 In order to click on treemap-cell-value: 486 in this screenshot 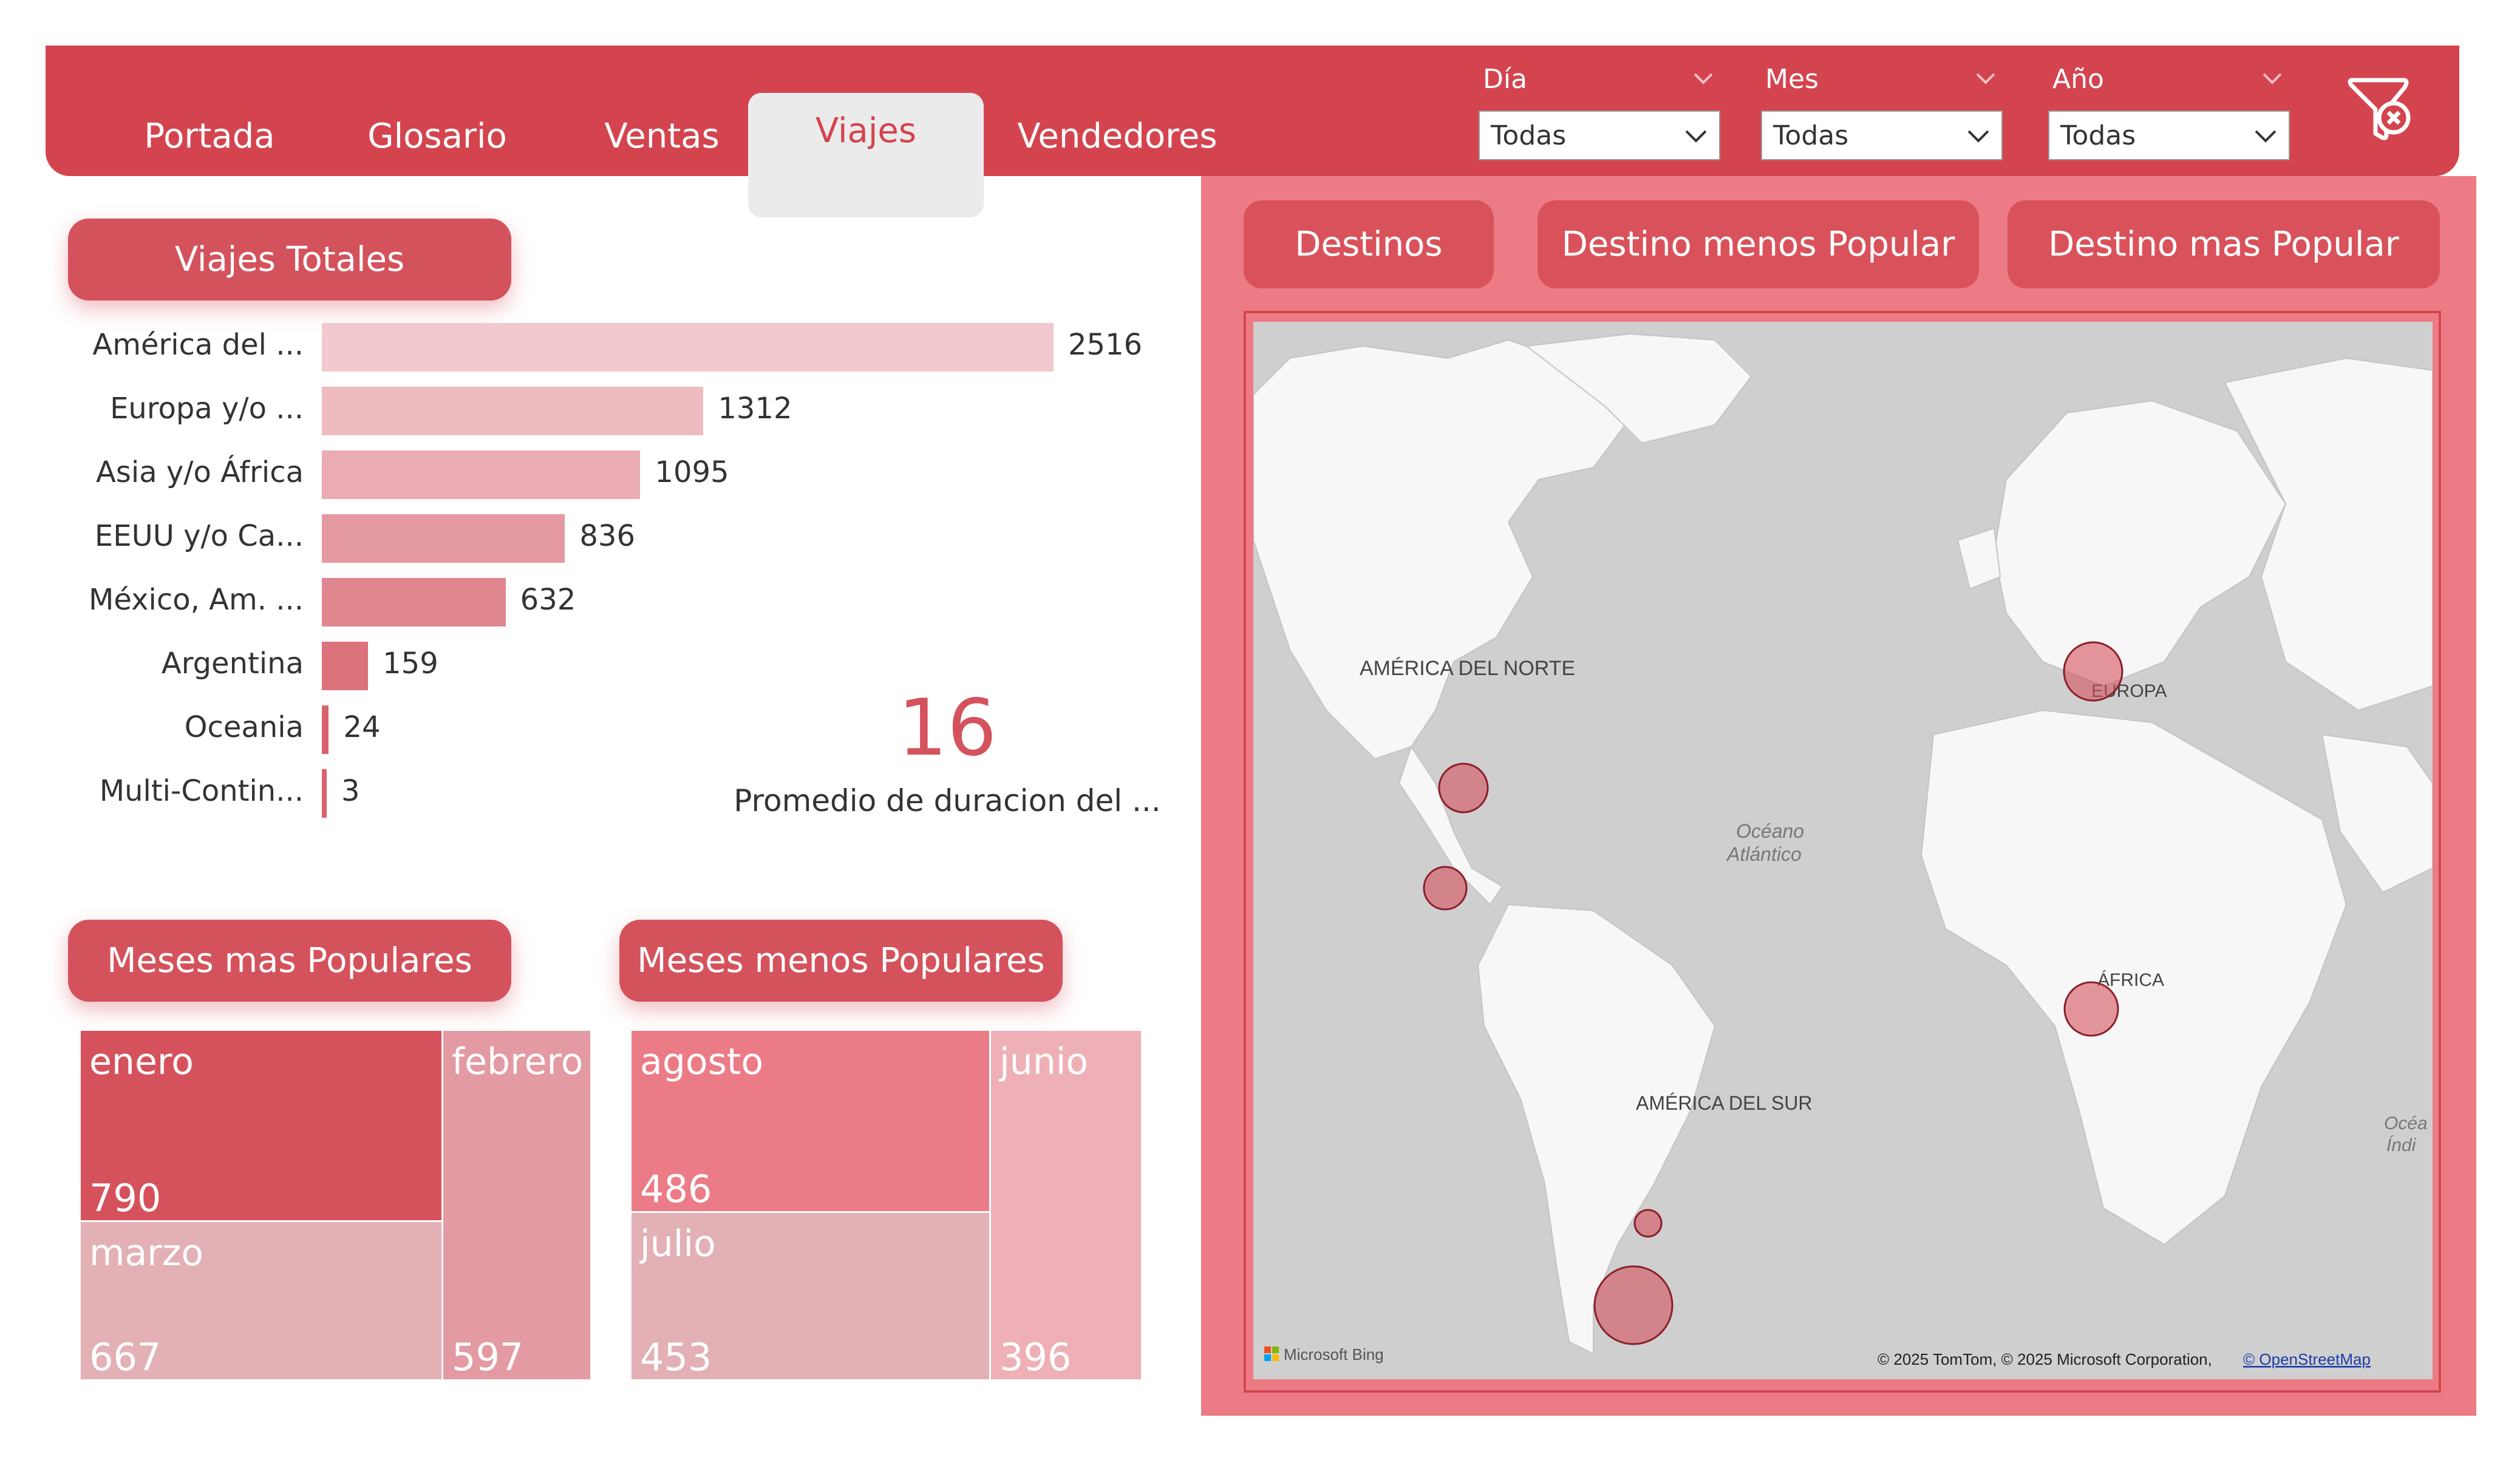, I will do `click(676, 1189)`.